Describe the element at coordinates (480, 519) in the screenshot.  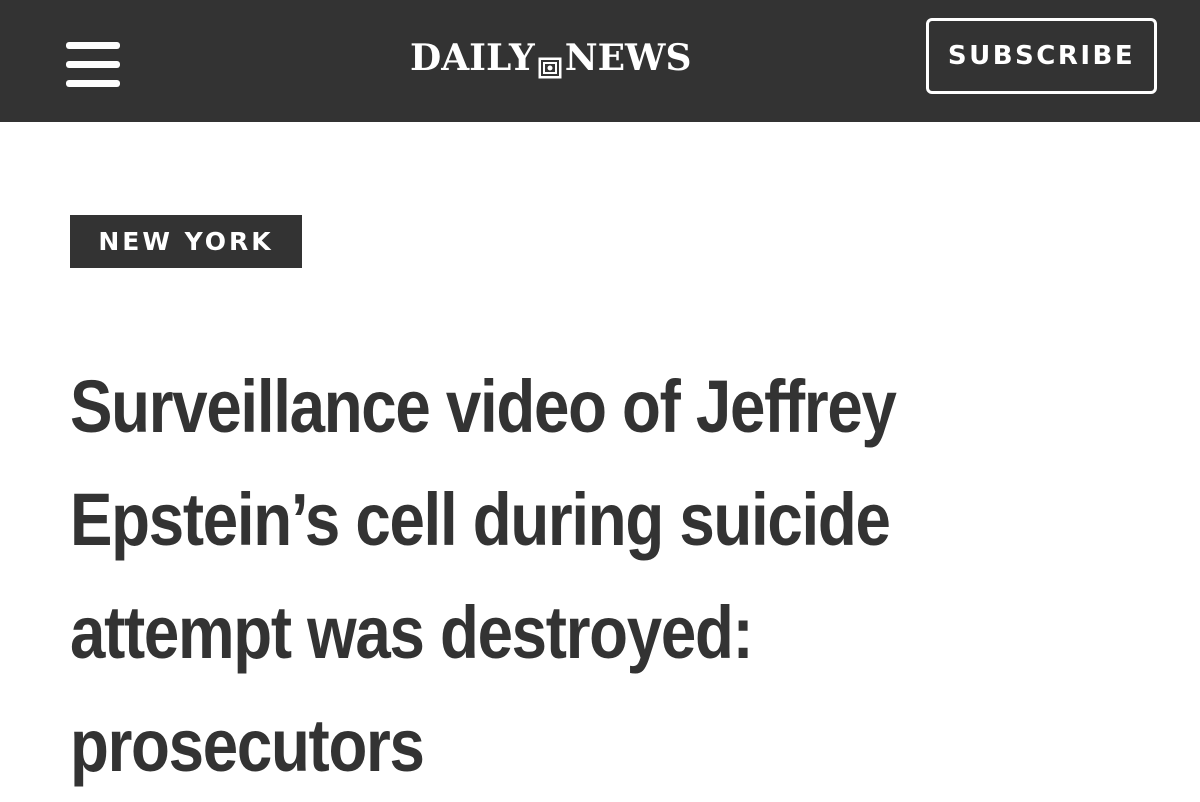
I see `headline-line: Epstein’s cell during suicide` at that location.